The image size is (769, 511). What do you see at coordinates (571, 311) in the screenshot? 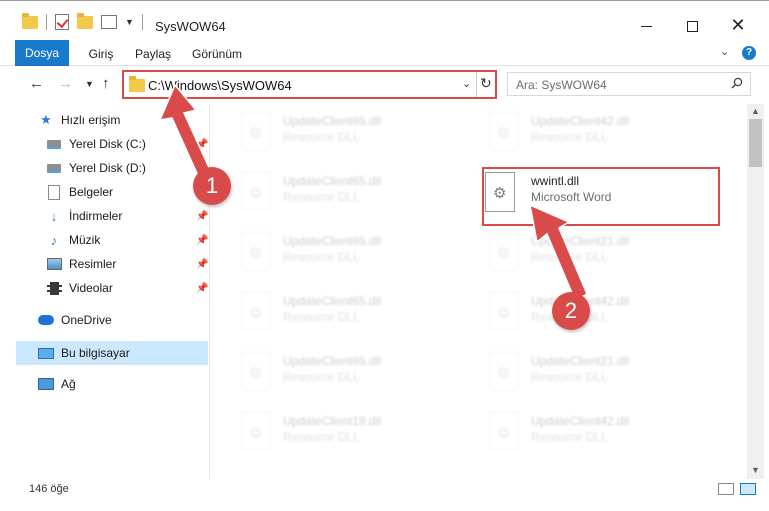
I see `step-badge-2: 2` at bounding box center [571, 311].